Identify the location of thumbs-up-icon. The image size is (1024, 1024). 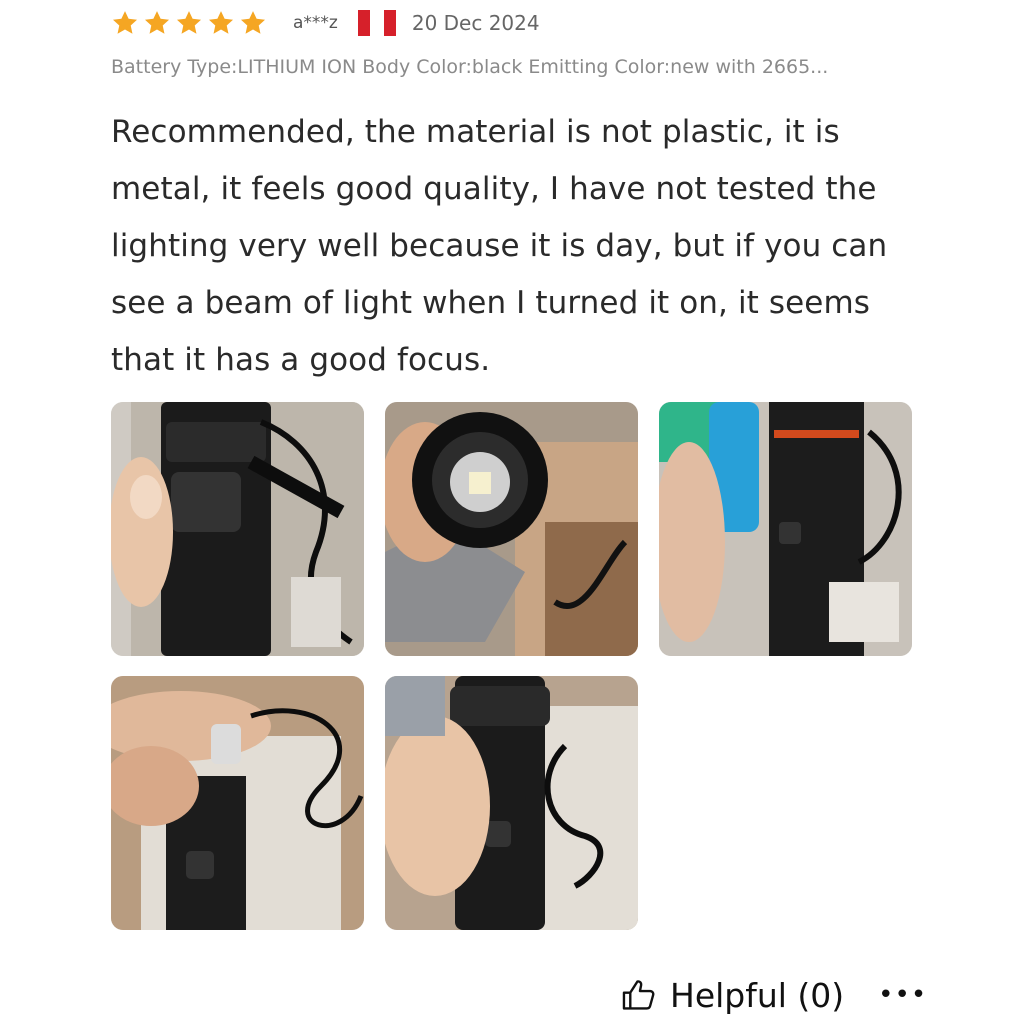
(638, 995).